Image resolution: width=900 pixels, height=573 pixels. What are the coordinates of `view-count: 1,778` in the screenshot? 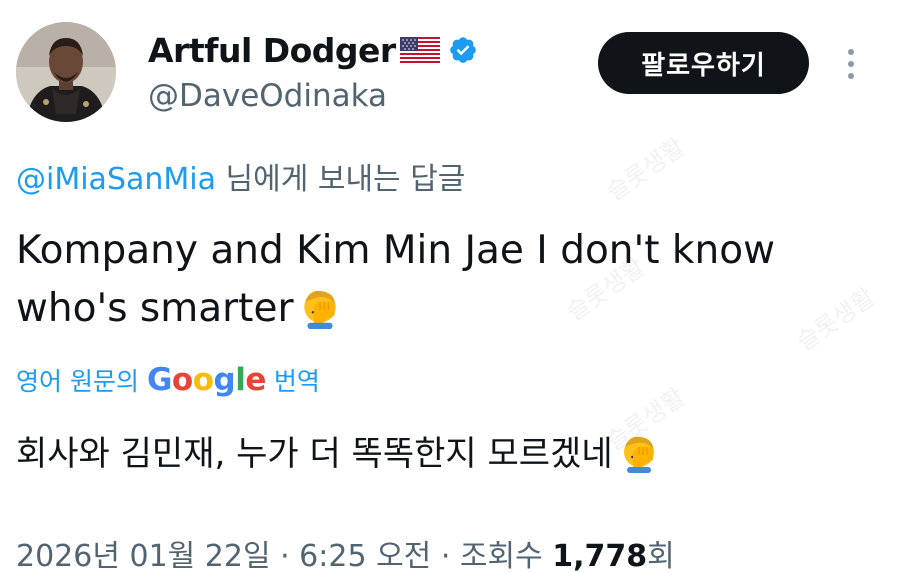 It's located at (600, 556).